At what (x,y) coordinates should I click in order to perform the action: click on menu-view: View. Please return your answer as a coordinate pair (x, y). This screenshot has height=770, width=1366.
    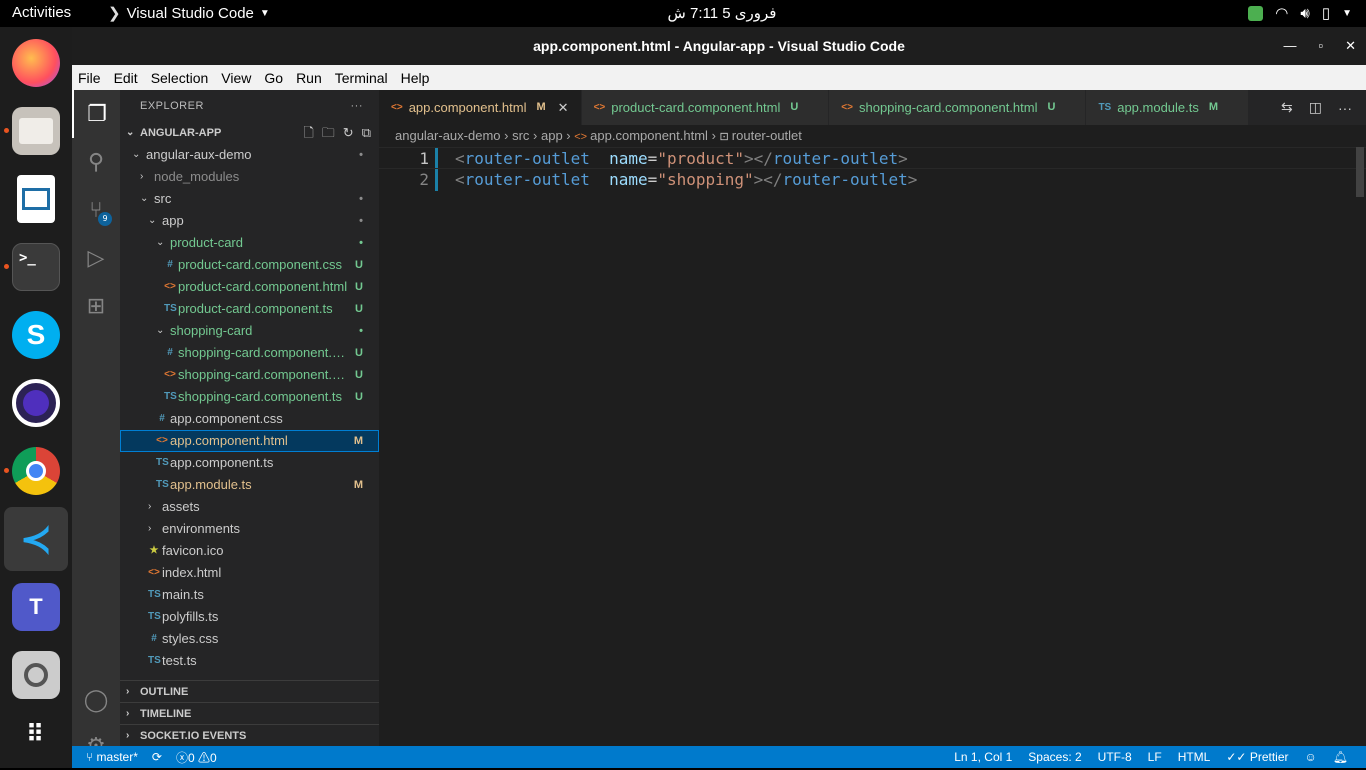
    Looking at the image, I should click on (239, 78).